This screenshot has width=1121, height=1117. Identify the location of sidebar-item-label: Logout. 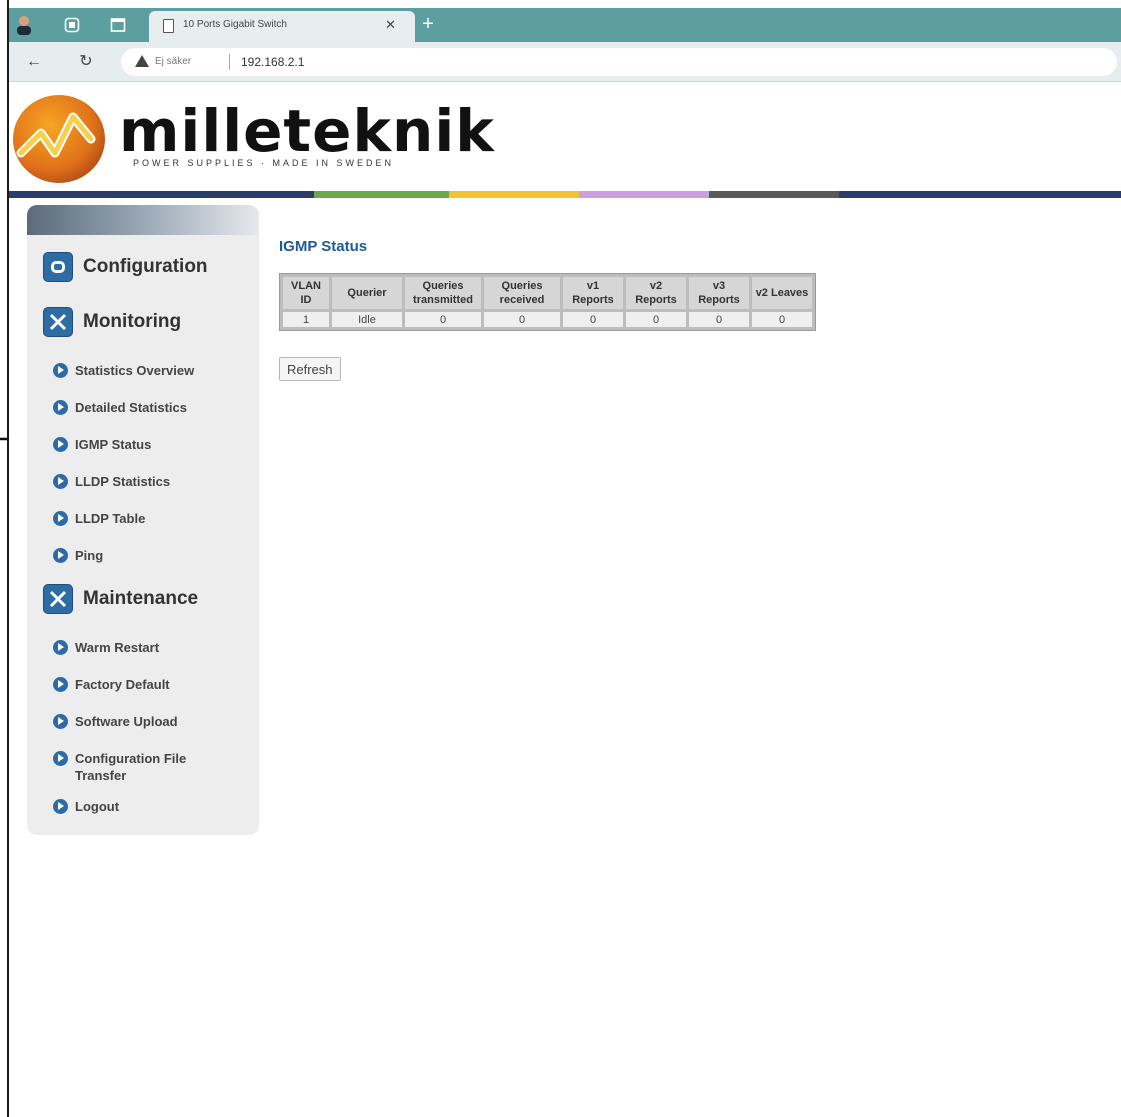
(97, 806).